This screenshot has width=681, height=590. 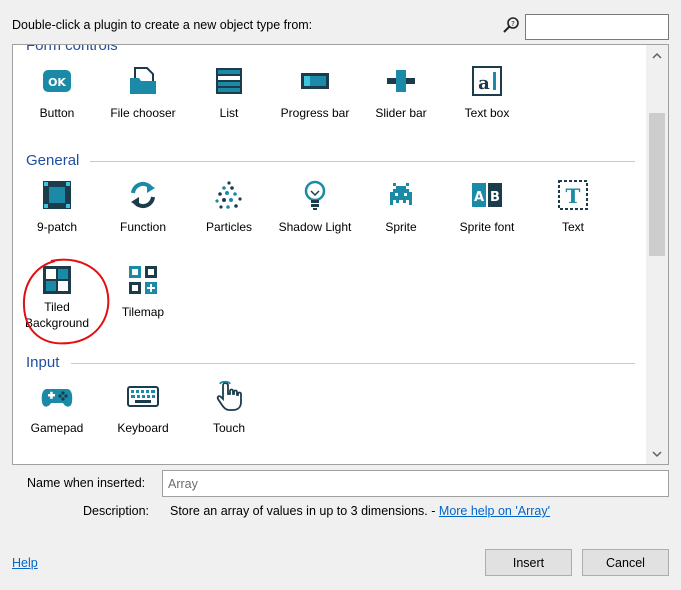 What do you see at coordinates (143, 81) in the screenshot?
I see `file-chooser-icon` at bounding box center [143, 81].